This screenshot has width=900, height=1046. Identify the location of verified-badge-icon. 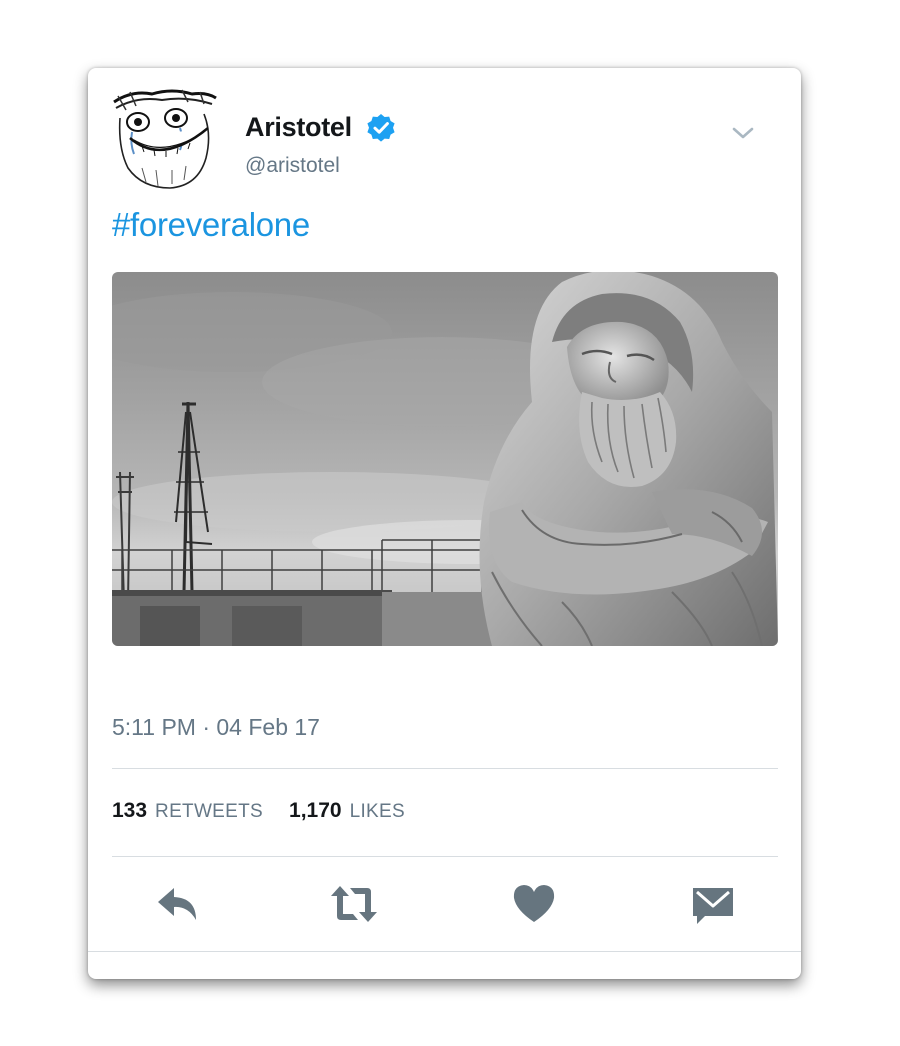
(381, 128).